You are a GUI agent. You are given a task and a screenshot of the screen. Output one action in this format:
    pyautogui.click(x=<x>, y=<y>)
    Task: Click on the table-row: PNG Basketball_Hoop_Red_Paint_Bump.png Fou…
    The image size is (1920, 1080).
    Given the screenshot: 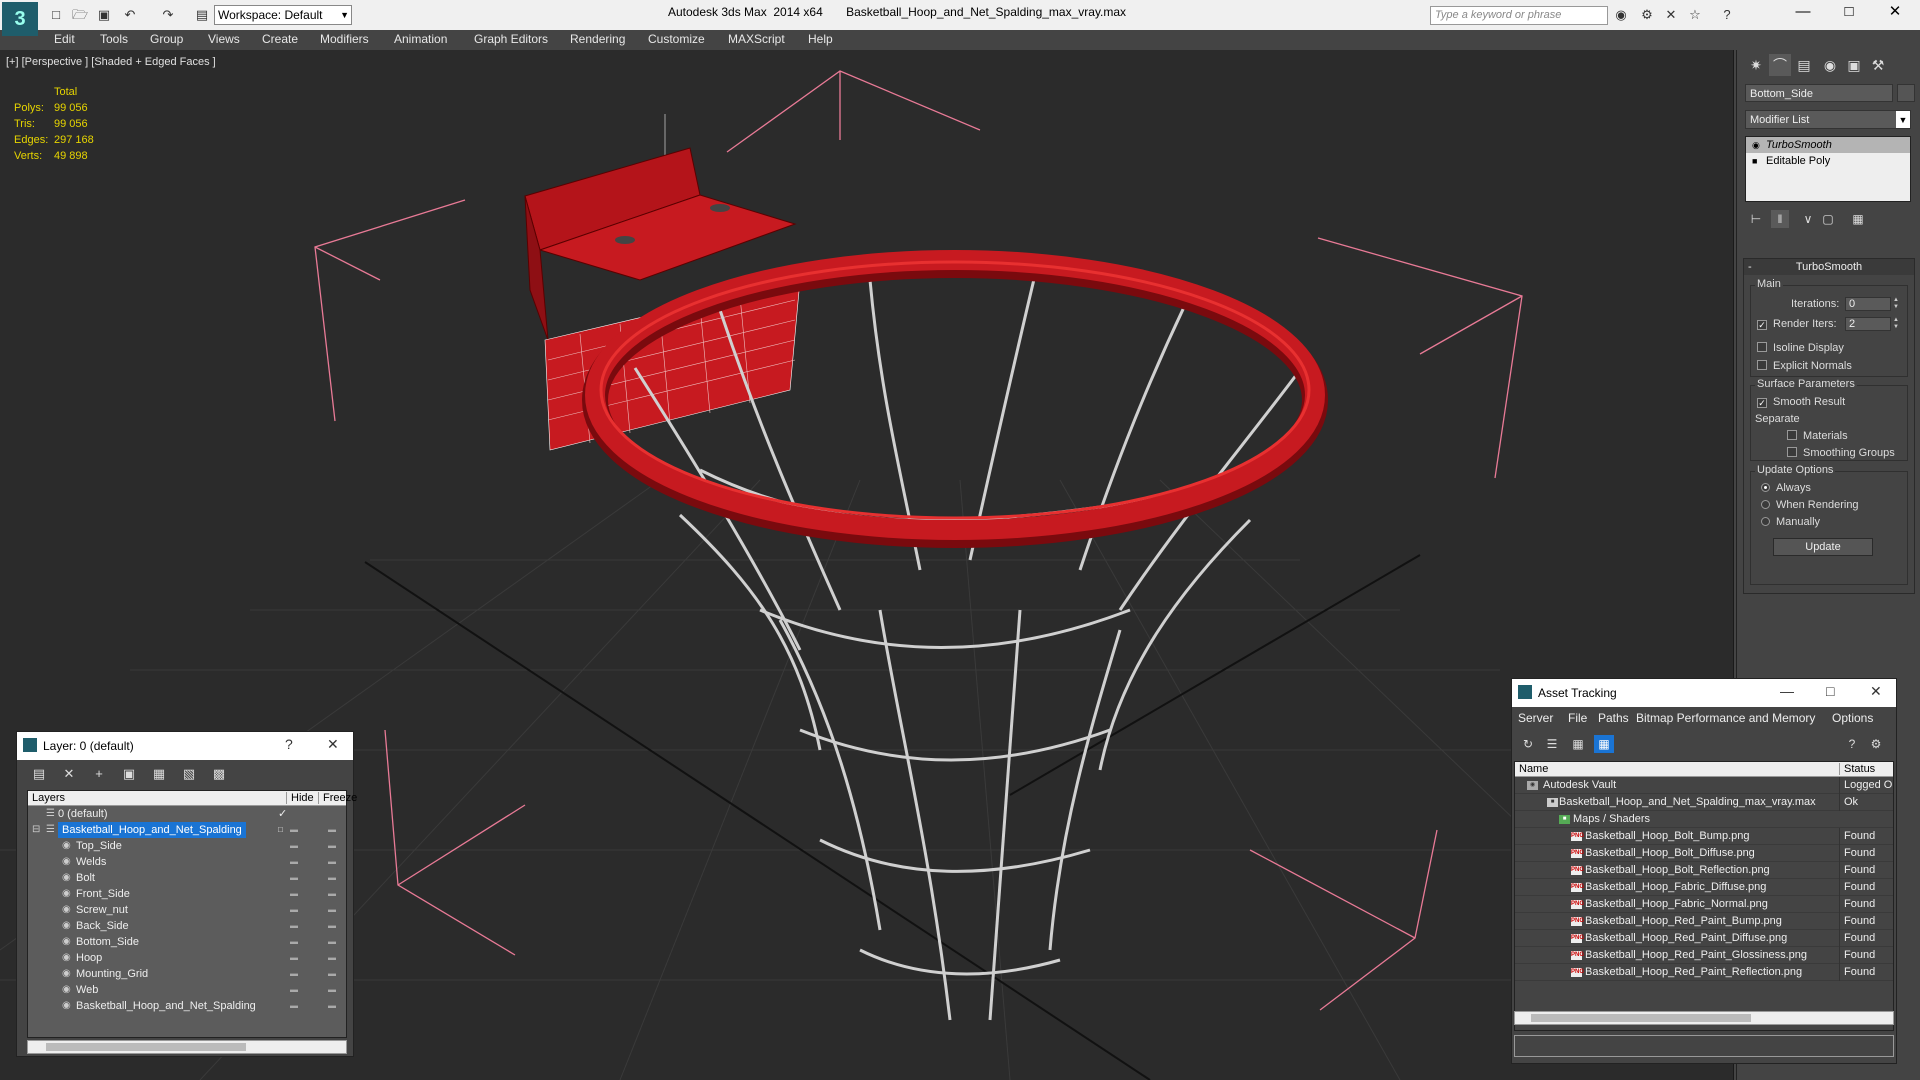 What is the action you would take?
    pyautogui.click(x=1704, y=921)
    